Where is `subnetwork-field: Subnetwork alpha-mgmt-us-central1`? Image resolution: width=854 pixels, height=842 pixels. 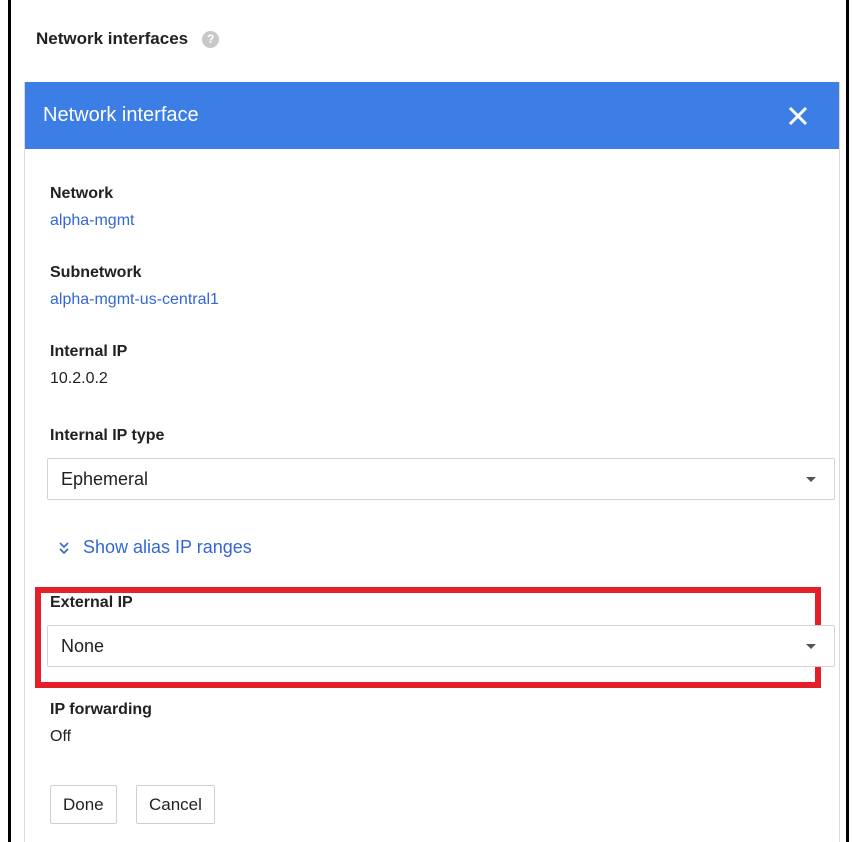
subnetwork-field: Subnetwork alpha-mgmt-us-central1 is located at coordinates (134, 286).